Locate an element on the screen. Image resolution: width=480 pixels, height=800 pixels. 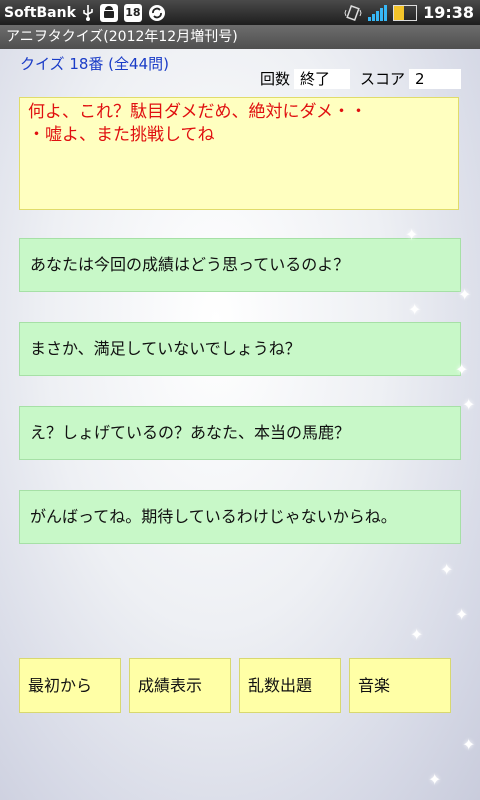
score-value: 2 is located at coordinates (435, 78).